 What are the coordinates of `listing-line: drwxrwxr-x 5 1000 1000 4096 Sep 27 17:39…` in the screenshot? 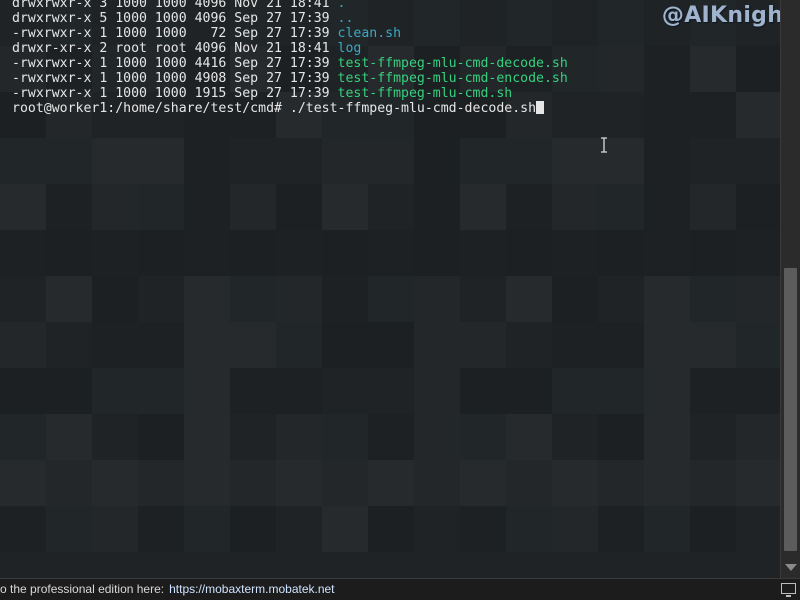 It's located at (284, 18).